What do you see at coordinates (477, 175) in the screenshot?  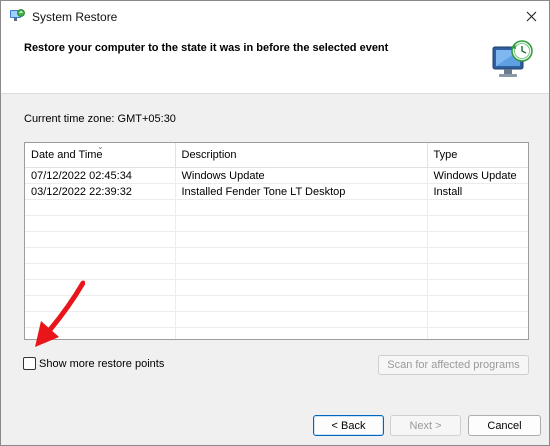 I see `cell-type: Windows Update` at bounding box center [477, 175].